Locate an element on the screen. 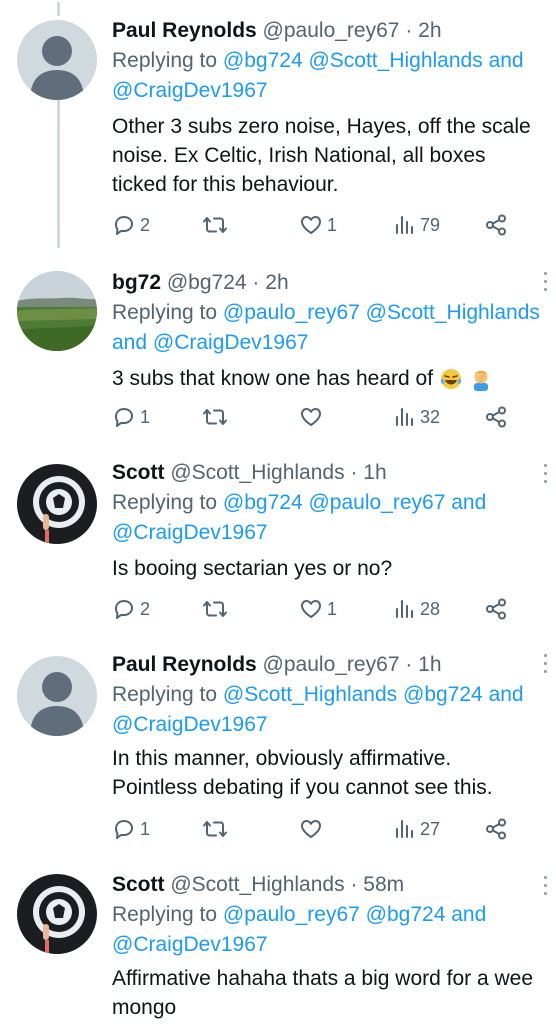 This screenshot has width=556, height=1024. view-count: 32 is located at coordinates (430, 416).